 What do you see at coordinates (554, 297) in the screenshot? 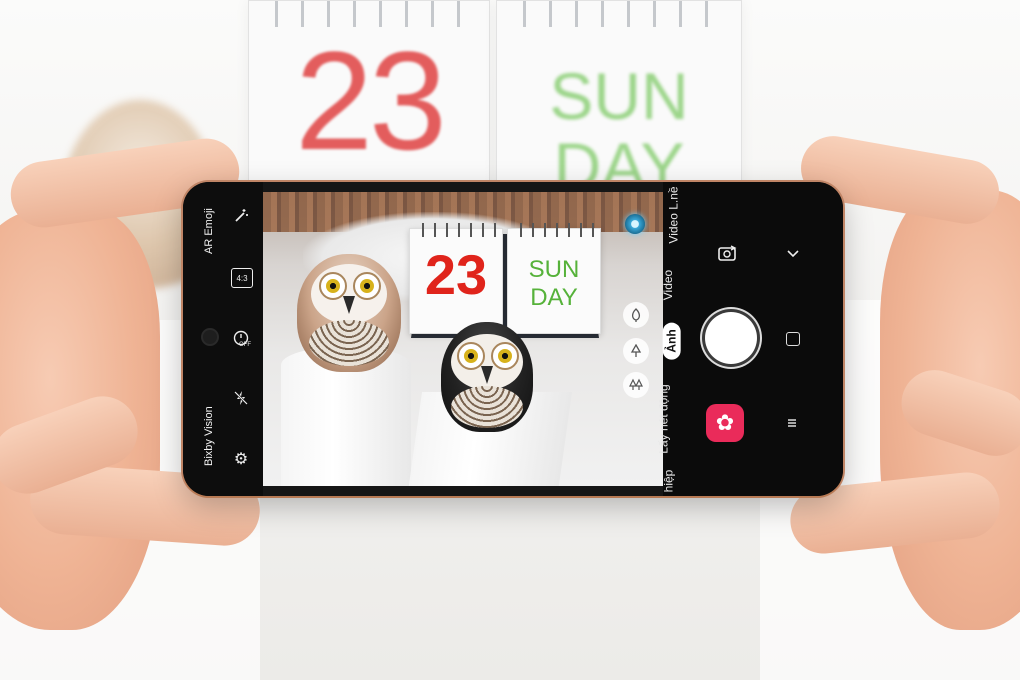
I see `calendar-word-bottom: DAY` at bounding box center [554, 297].